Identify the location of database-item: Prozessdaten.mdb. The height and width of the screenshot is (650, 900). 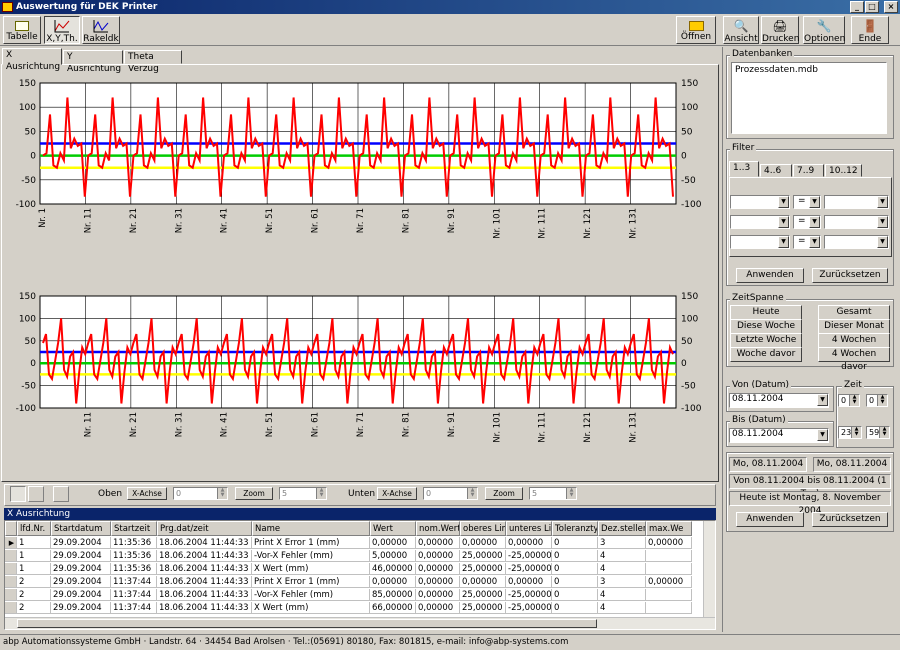
(809, 70).